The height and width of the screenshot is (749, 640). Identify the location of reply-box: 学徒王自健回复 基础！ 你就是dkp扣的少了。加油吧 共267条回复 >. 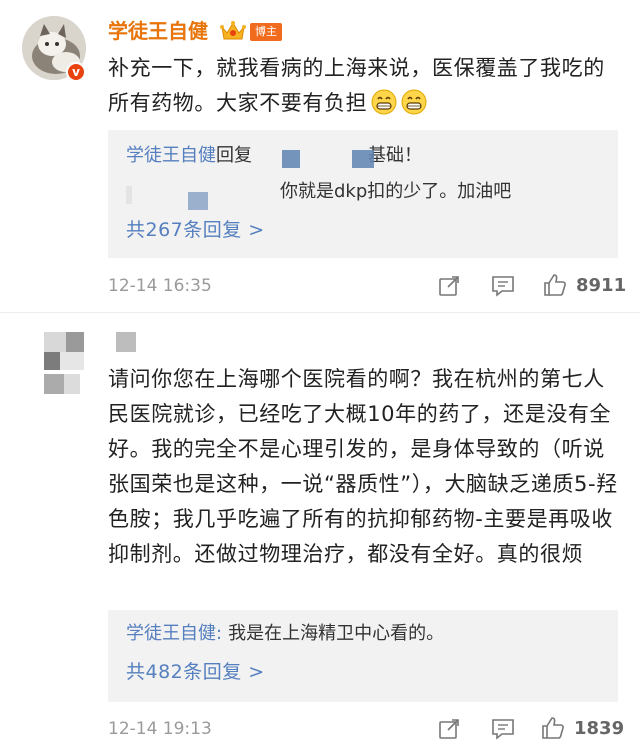
(363, 194).